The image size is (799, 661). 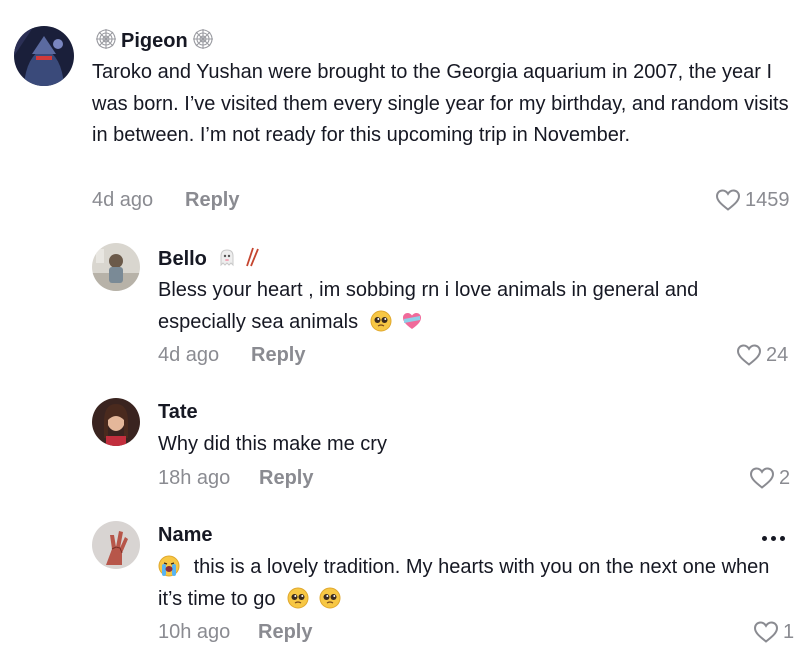 I want to click on username-text: Tate, so click(x=178, y=412).